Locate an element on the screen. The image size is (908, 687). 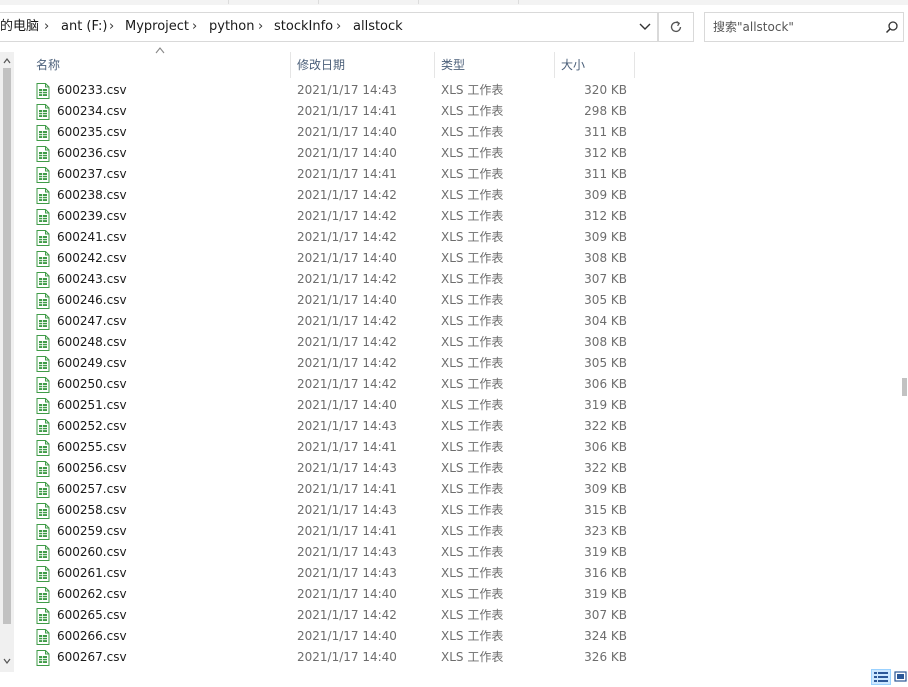
search-icon is located at coordinates (892, 27).